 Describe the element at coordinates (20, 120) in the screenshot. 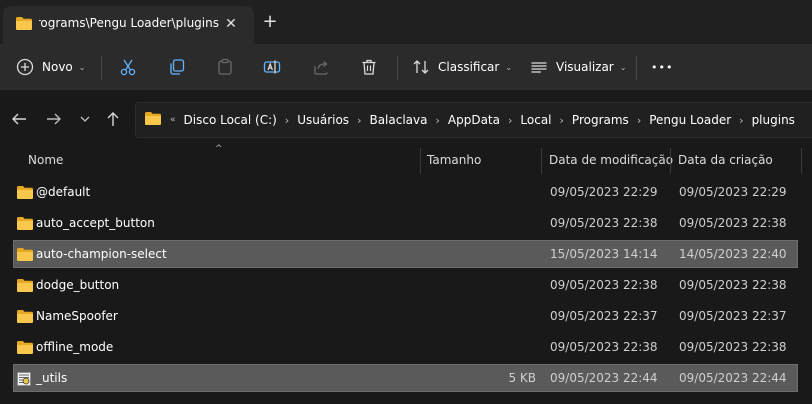

I see `back-arrow-icon` at that location.